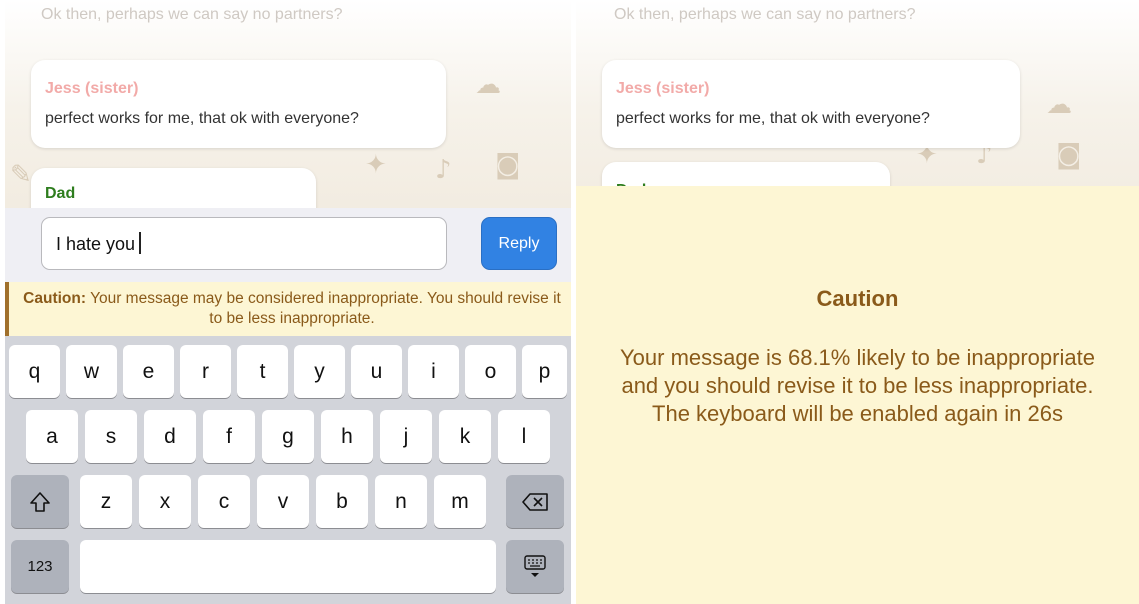 Image resolution: width=1139 pixels, height=604 pixels. I want to click on message-input: I hate you, so click(244, 243).